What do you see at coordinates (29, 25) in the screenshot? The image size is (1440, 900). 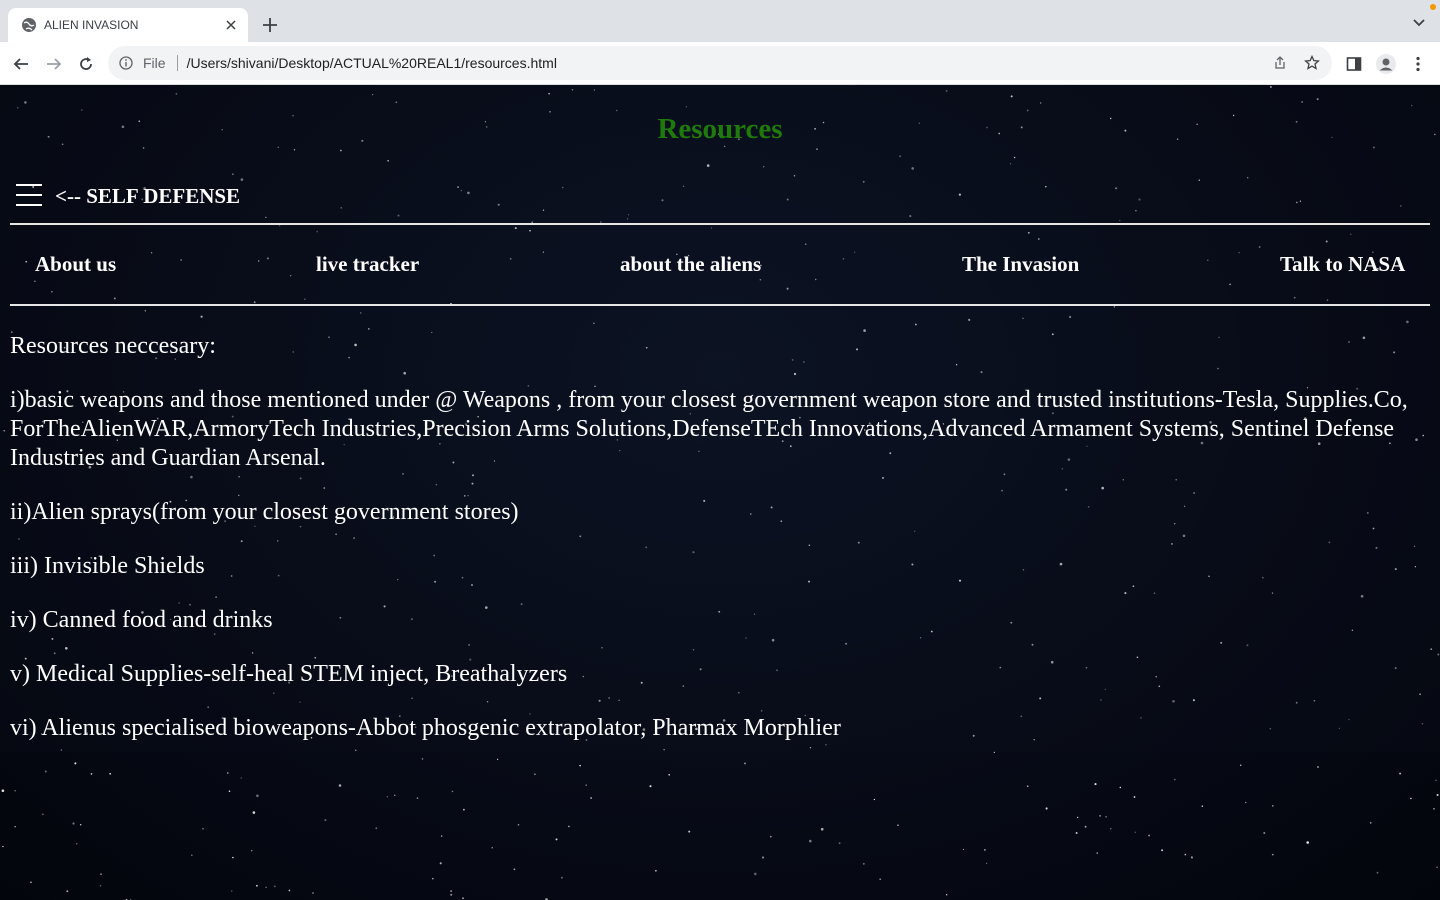 I see `globe-icon` at bounding box center [29, 25].